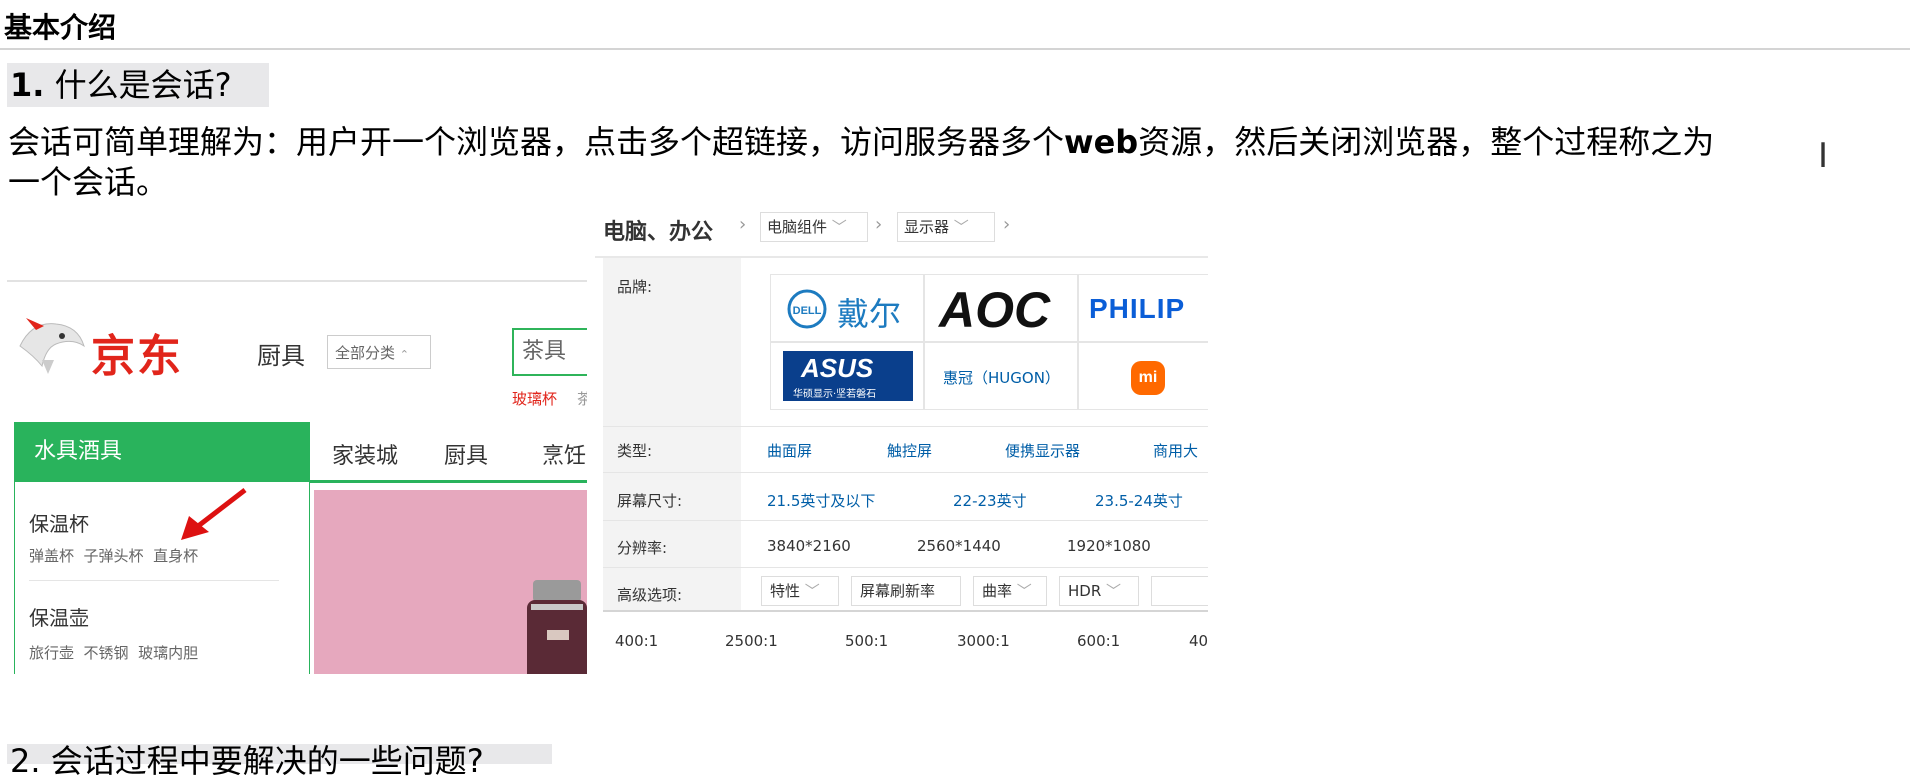  What do you see at coordinates (997, 591) in the screenshot?
I see `dropdown-label: 曲率` at bounding box center [997, 591].